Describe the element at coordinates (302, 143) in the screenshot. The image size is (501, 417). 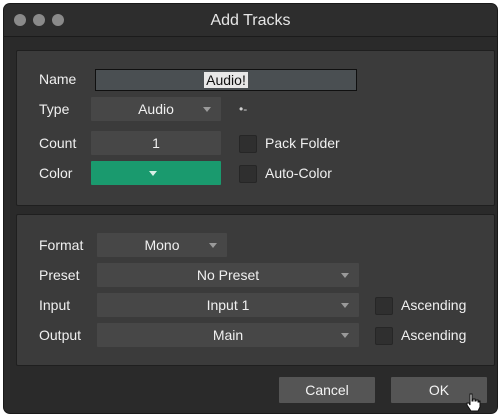
I see `pack-folder-label: Pack Folder` at that location.